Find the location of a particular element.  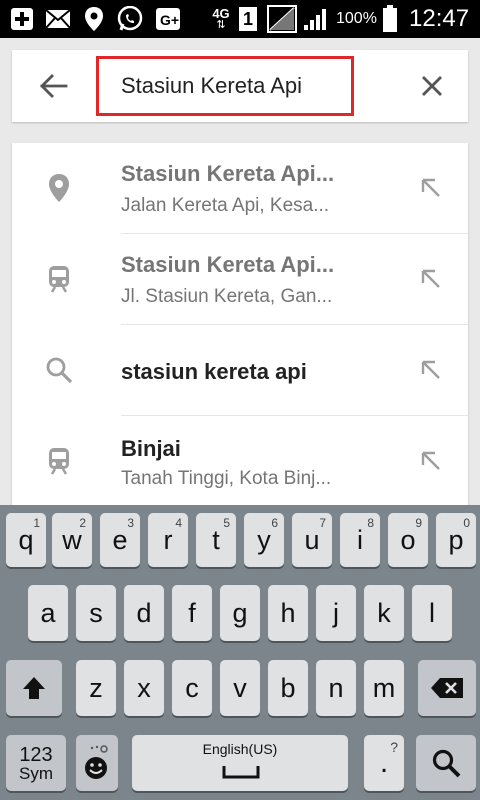

suggestion-title: Binjai is located at coordinates (151, 448).